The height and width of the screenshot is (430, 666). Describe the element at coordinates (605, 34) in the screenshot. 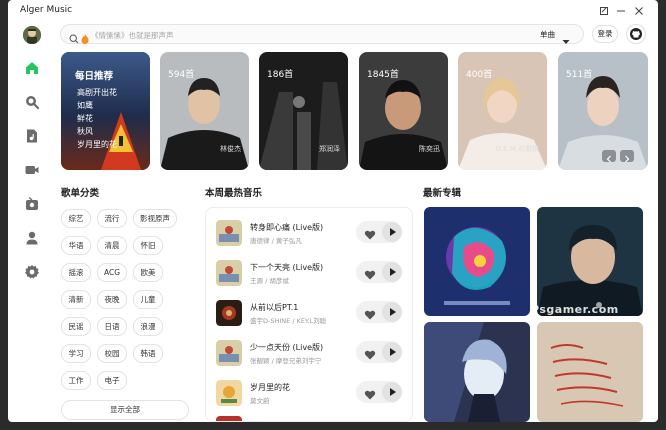

I see `login-button: 登录` at that location.